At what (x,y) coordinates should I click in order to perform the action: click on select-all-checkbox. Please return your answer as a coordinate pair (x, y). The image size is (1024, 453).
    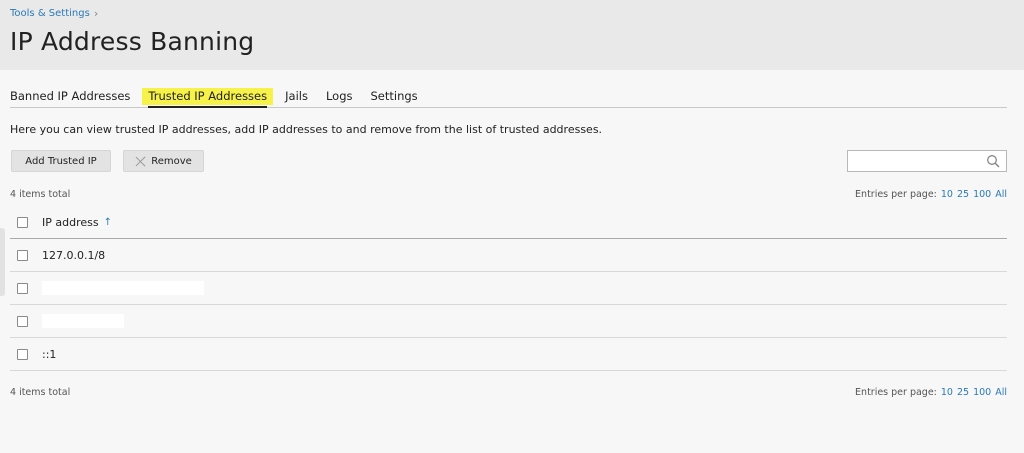
    Looking at the image, I should click on (22, 222).